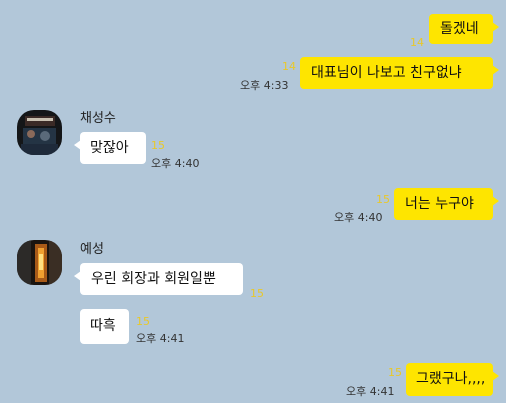 The width and height of the screenshot is (506, 403). I want to click on message-text: 그랬구나,,,,, so click(451, 379).